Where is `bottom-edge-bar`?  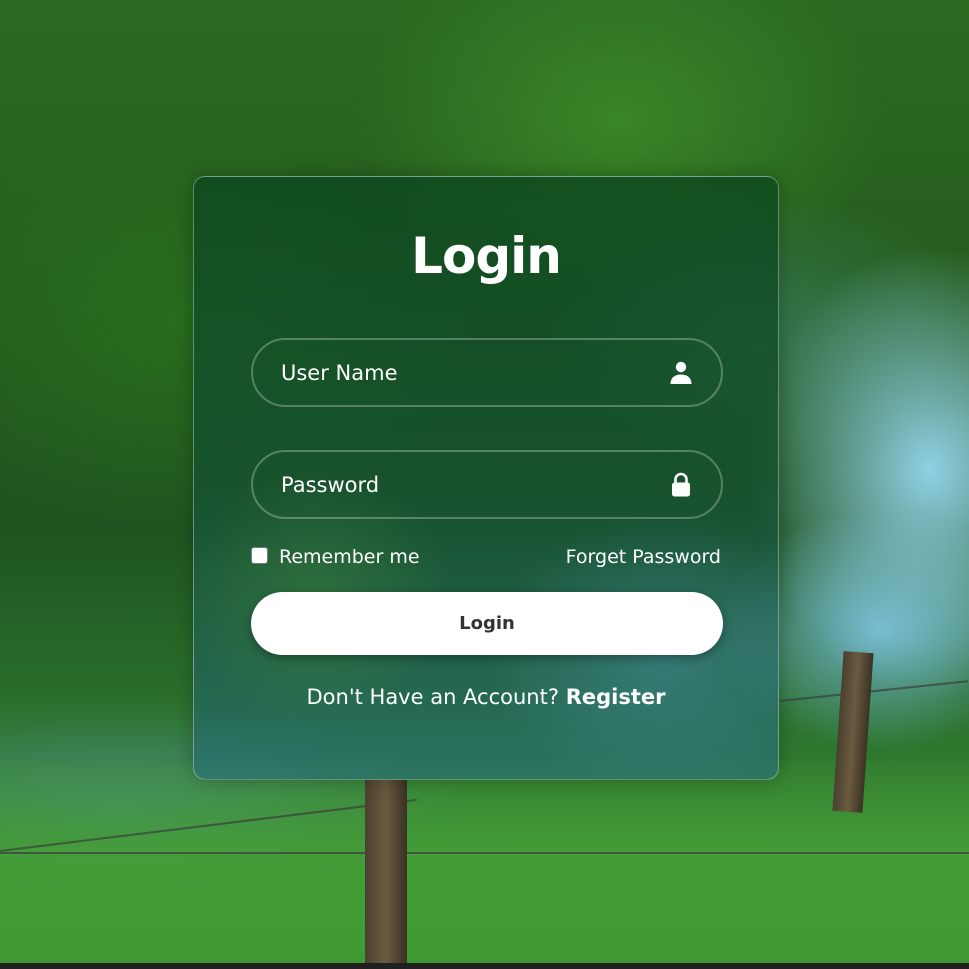 bottom-edge-bar is located at coordinates (484, 966).